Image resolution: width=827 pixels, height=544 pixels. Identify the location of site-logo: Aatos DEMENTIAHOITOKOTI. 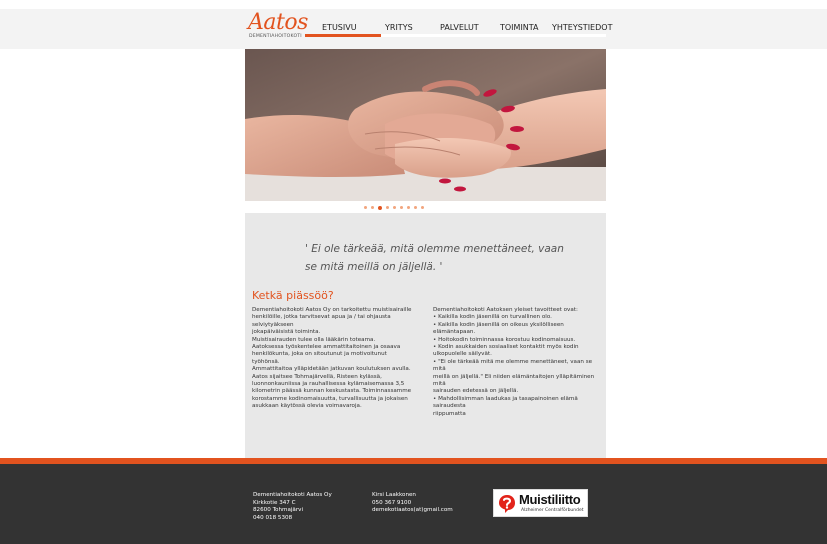
(278, 26).